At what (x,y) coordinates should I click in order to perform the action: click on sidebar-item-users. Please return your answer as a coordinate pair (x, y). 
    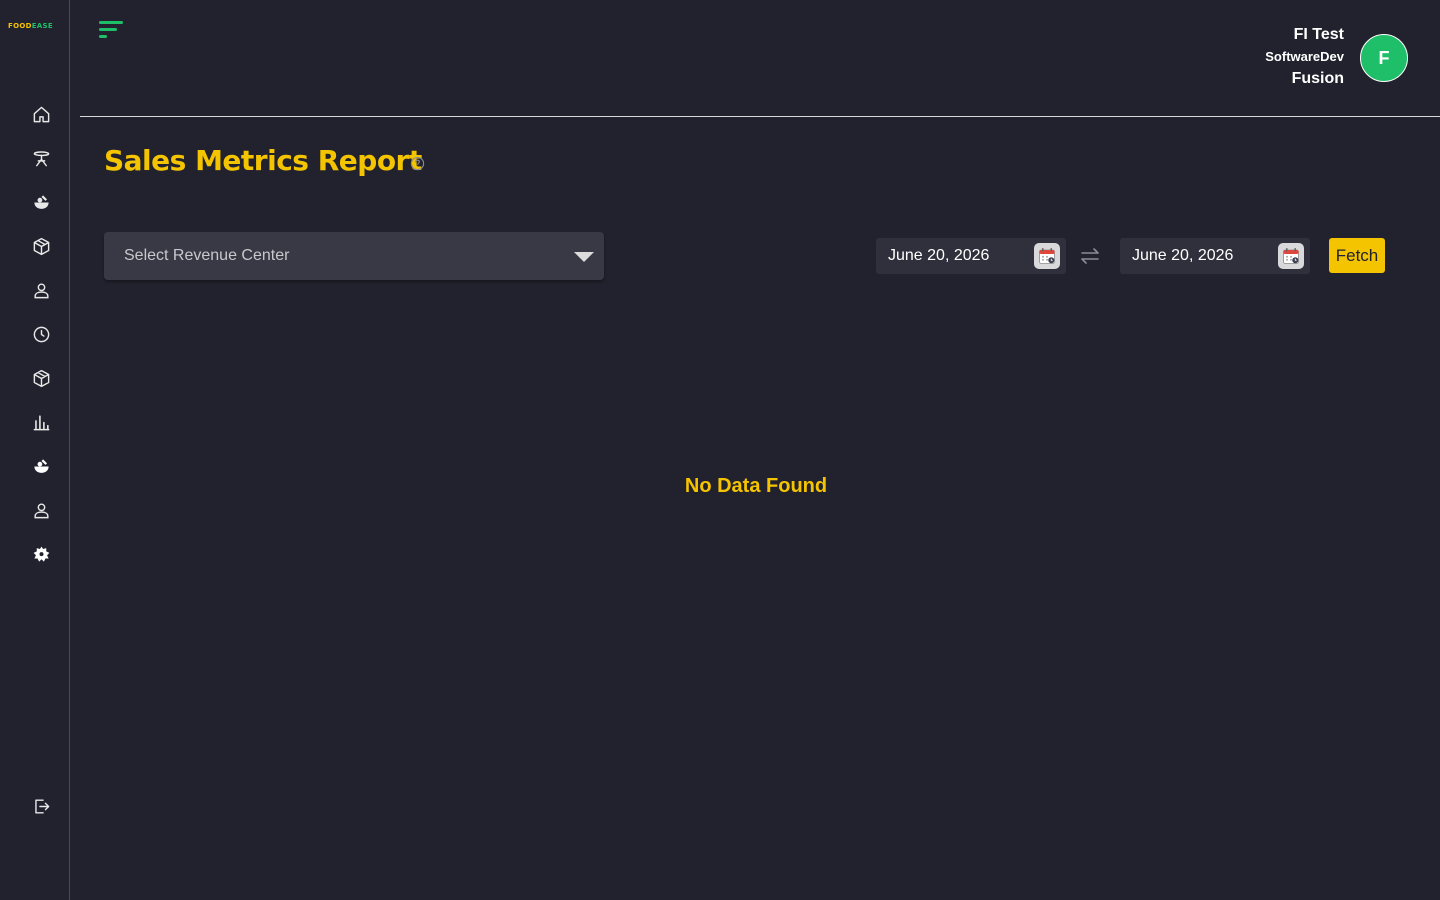
    Looking at the image, I should click on (41, 510).